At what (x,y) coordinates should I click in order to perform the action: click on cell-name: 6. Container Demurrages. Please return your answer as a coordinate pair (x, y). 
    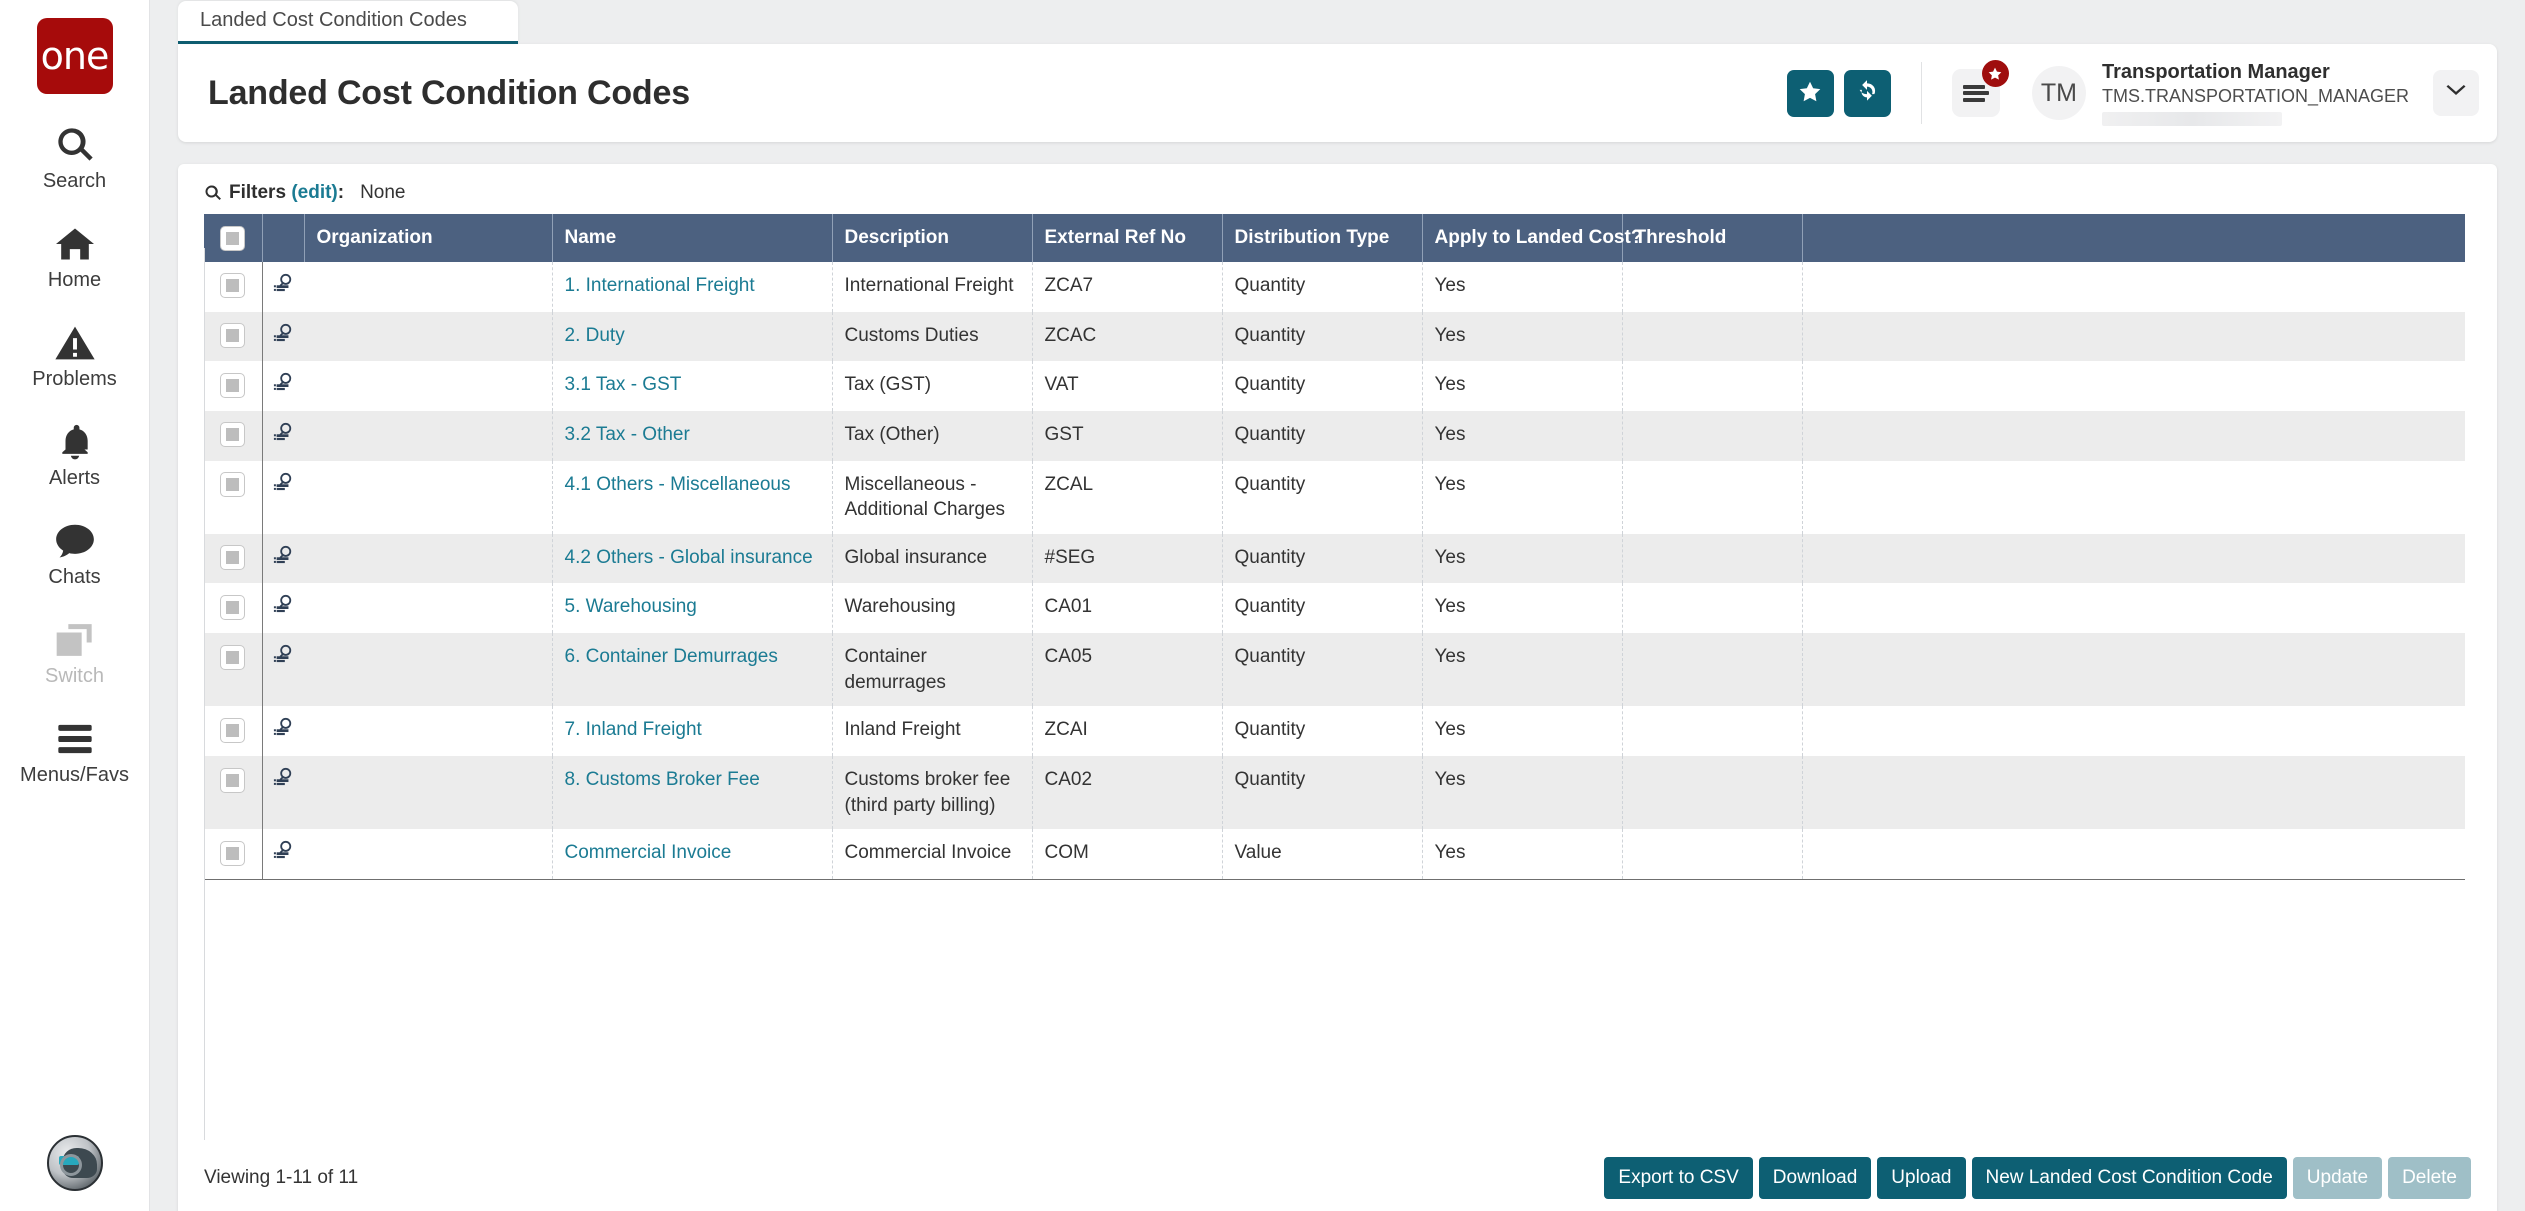
    Looking at the image, I should click on (692, 670).